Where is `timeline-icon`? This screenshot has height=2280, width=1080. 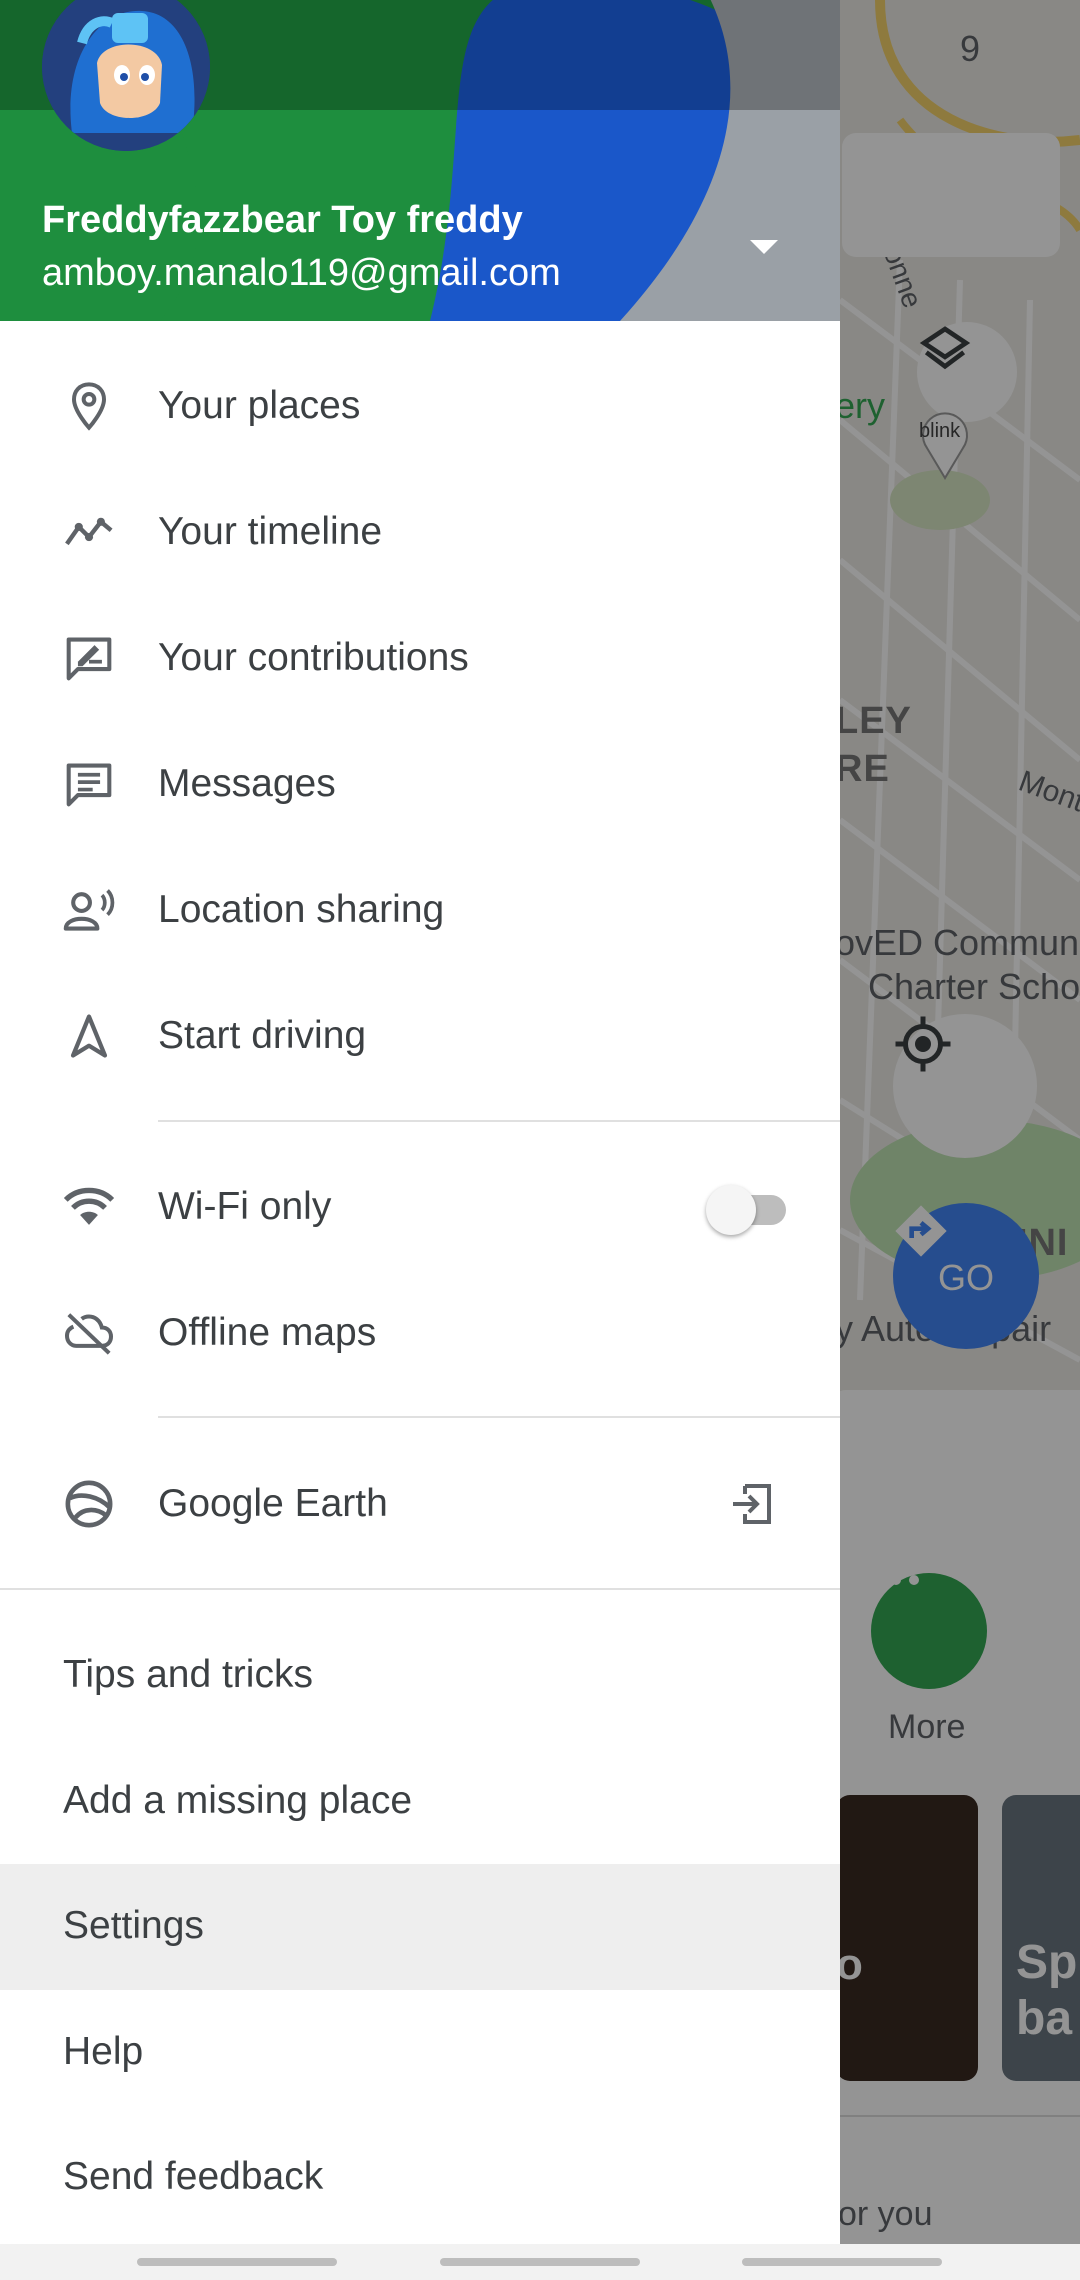 timeline-icon is located at coordinates (89, 532).